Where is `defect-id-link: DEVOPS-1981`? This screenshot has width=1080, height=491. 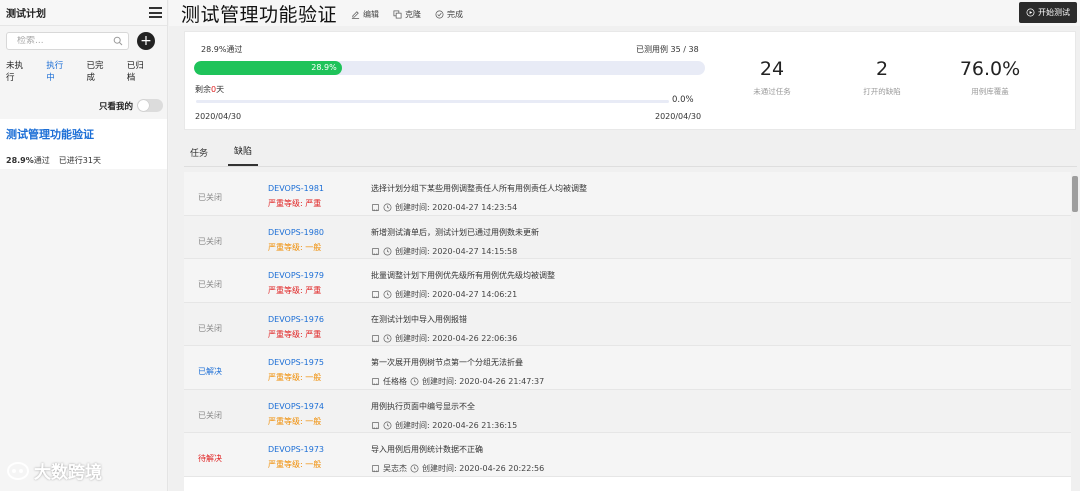
defect-id-link: DEVOPS-1981 is located at coordinates (296, 188).